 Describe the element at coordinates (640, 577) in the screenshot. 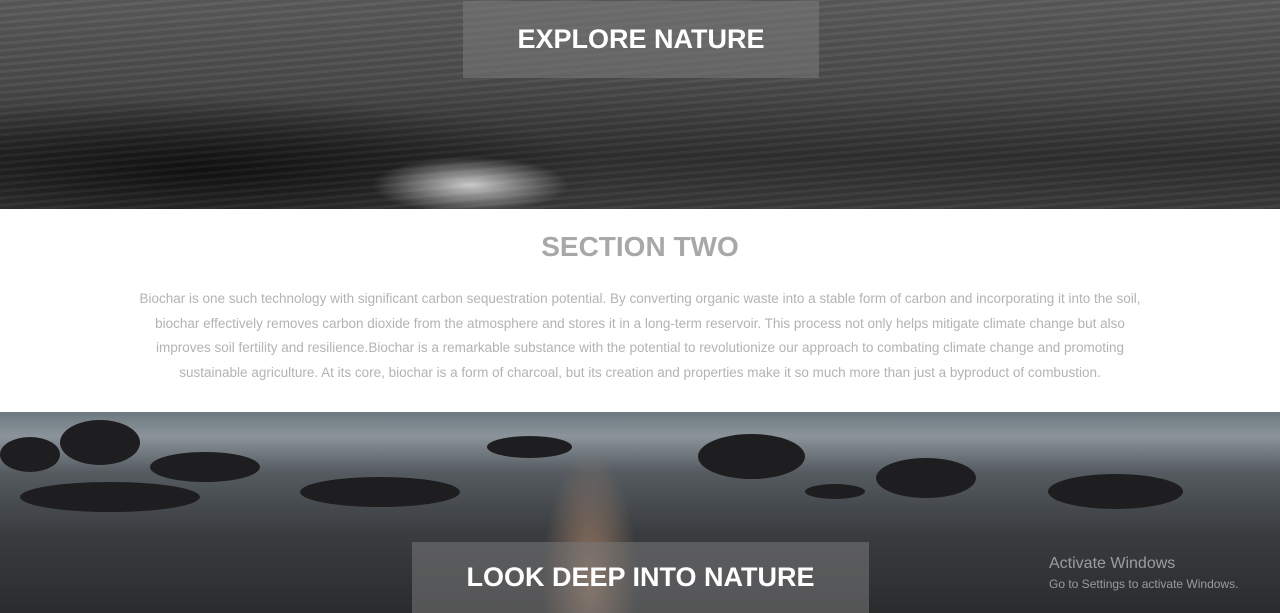

I see `look-deep-heading: LOOK DEEP INTO NATURE` at that location.